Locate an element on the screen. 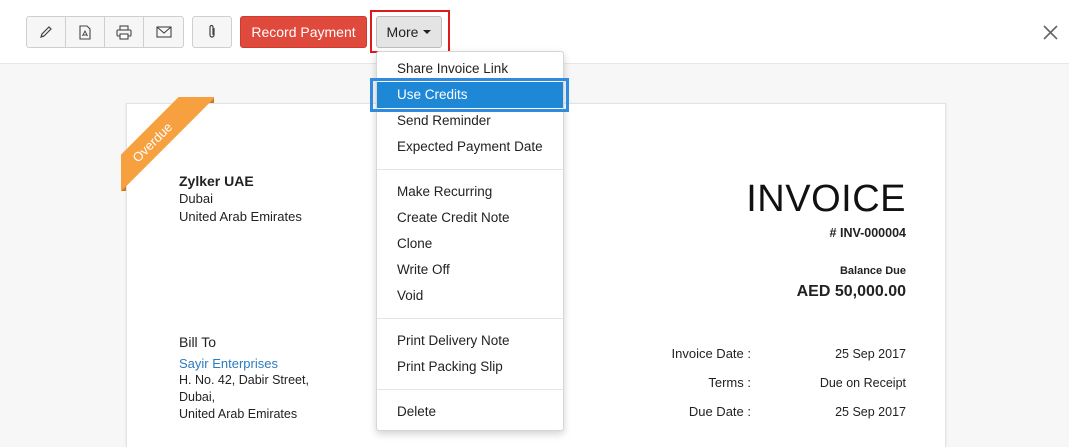 The width and height of the screenshot is (1069, 447). print-button is located at coordinates (124, 32).